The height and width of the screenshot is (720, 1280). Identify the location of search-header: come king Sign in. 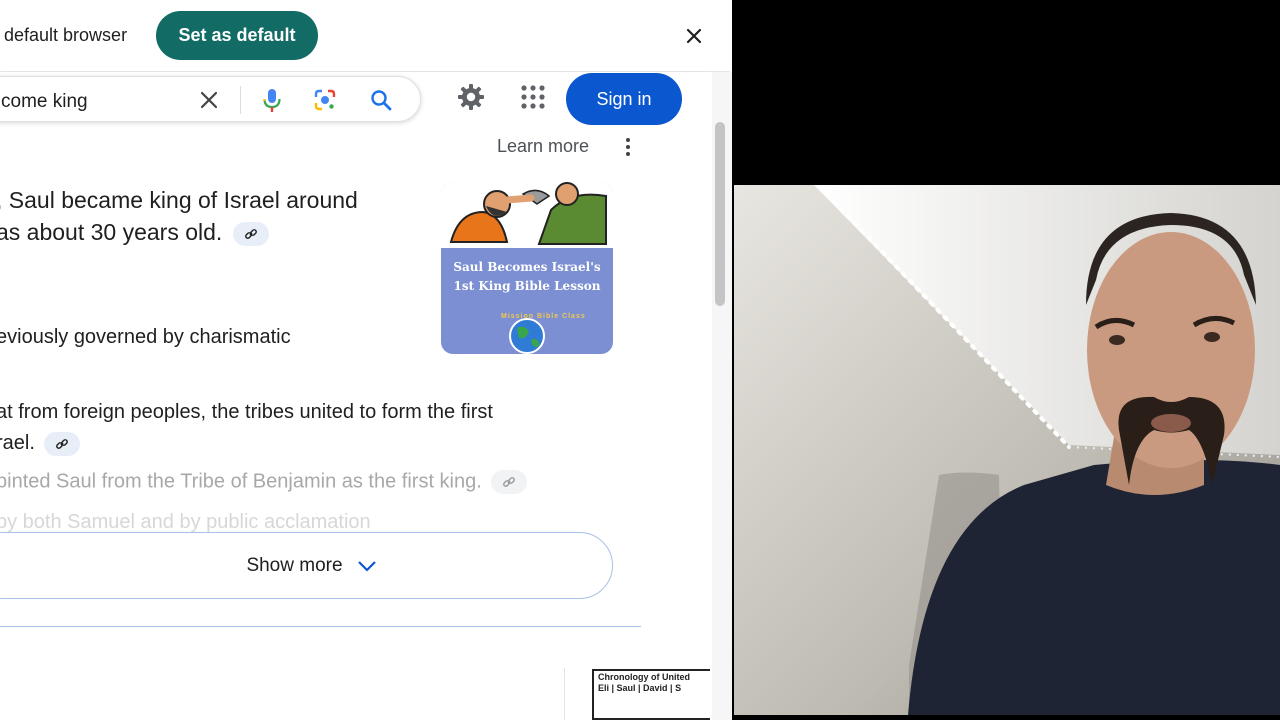
(356, 103).